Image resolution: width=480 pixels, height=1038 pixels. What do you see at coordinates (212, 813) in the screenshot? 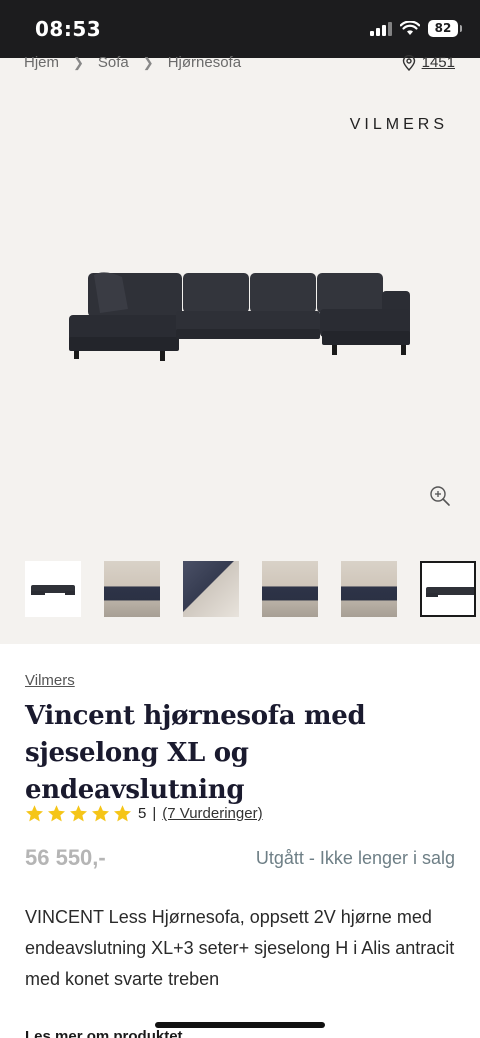
I see `reviews-link: (7 Vurderinger)` at bounding box center [212, 813].